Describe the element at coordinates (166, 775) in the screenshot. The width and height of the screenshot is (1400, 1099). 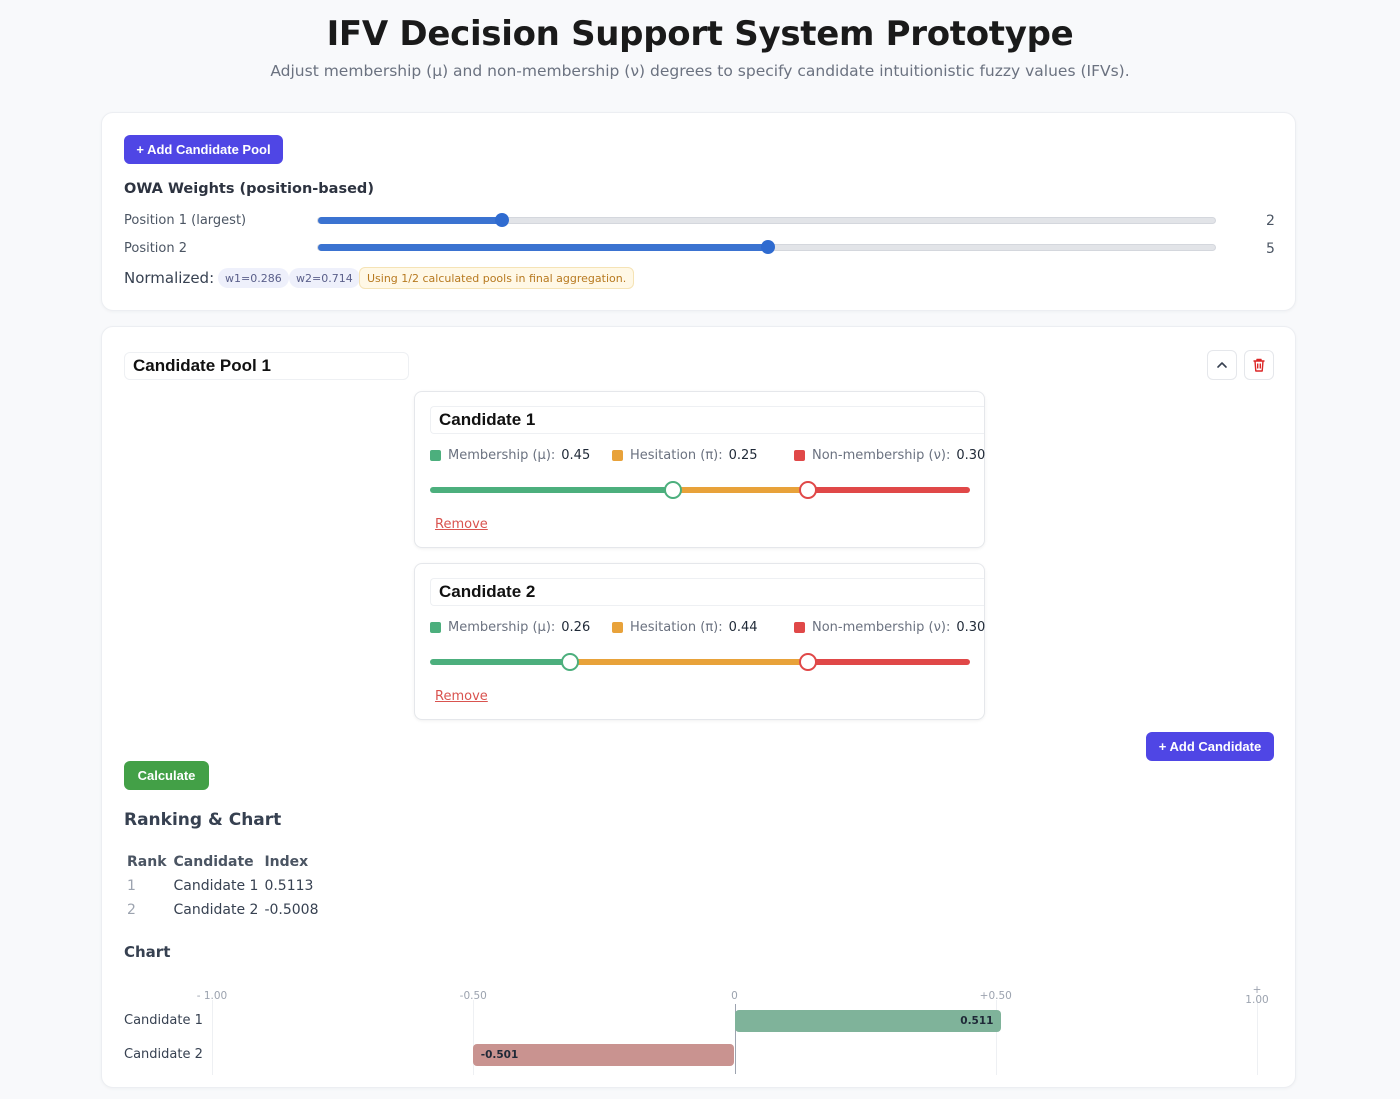
I see `calculate-button: Calculate` at that location.